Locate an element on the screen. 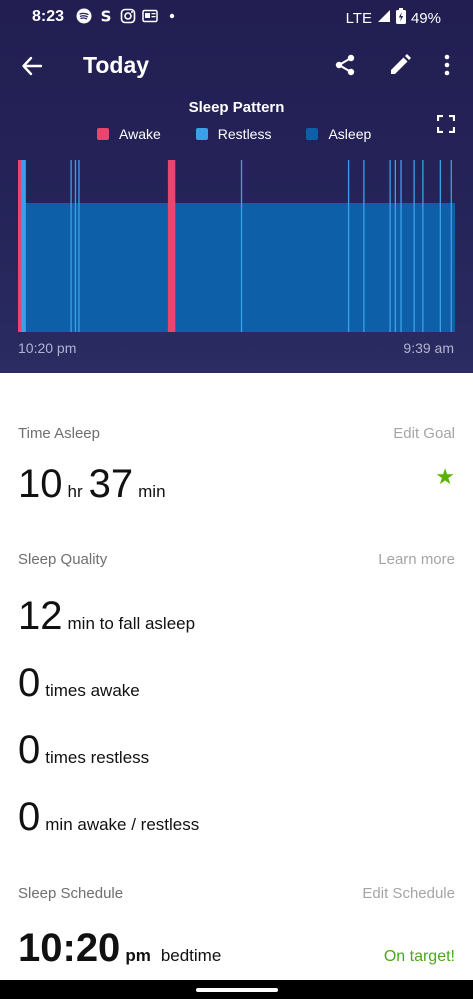 Image resolution: width=473 pixels, height=999 pixels. status-bar: 8:23 S LTE 49% is located at coordinates (236, 18).